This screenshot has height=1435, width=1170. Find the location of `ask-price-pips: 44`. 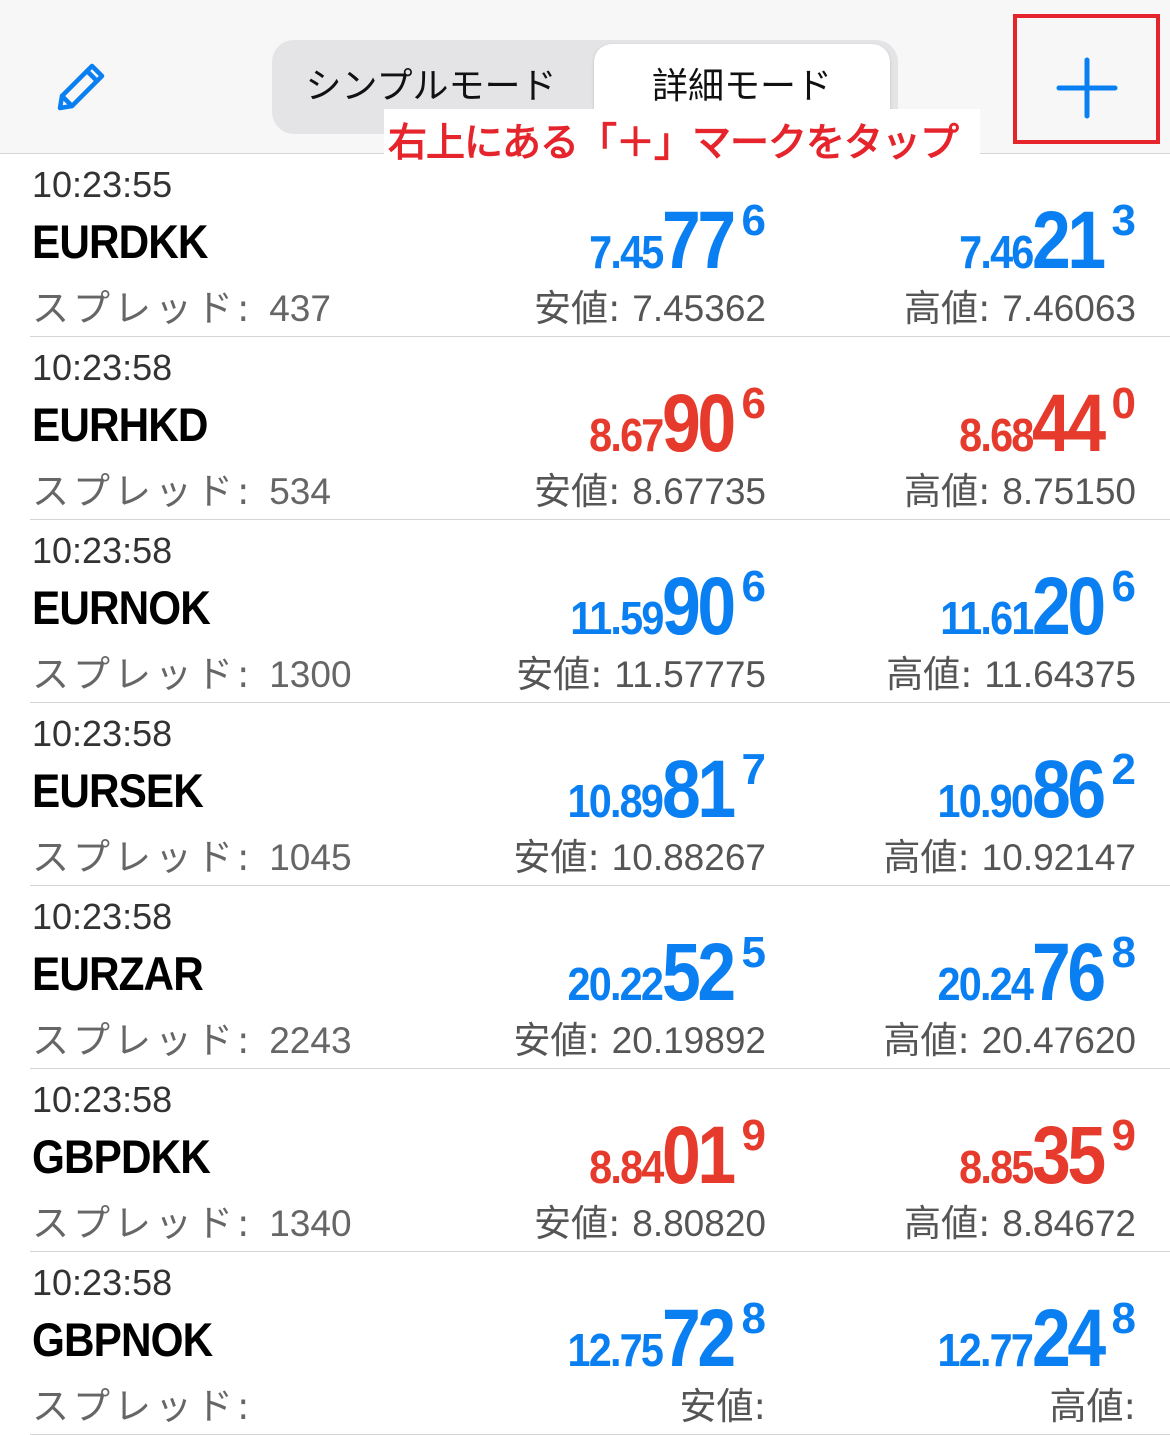

ask-price-pips: 44 is located at coordinates (1069, 423).